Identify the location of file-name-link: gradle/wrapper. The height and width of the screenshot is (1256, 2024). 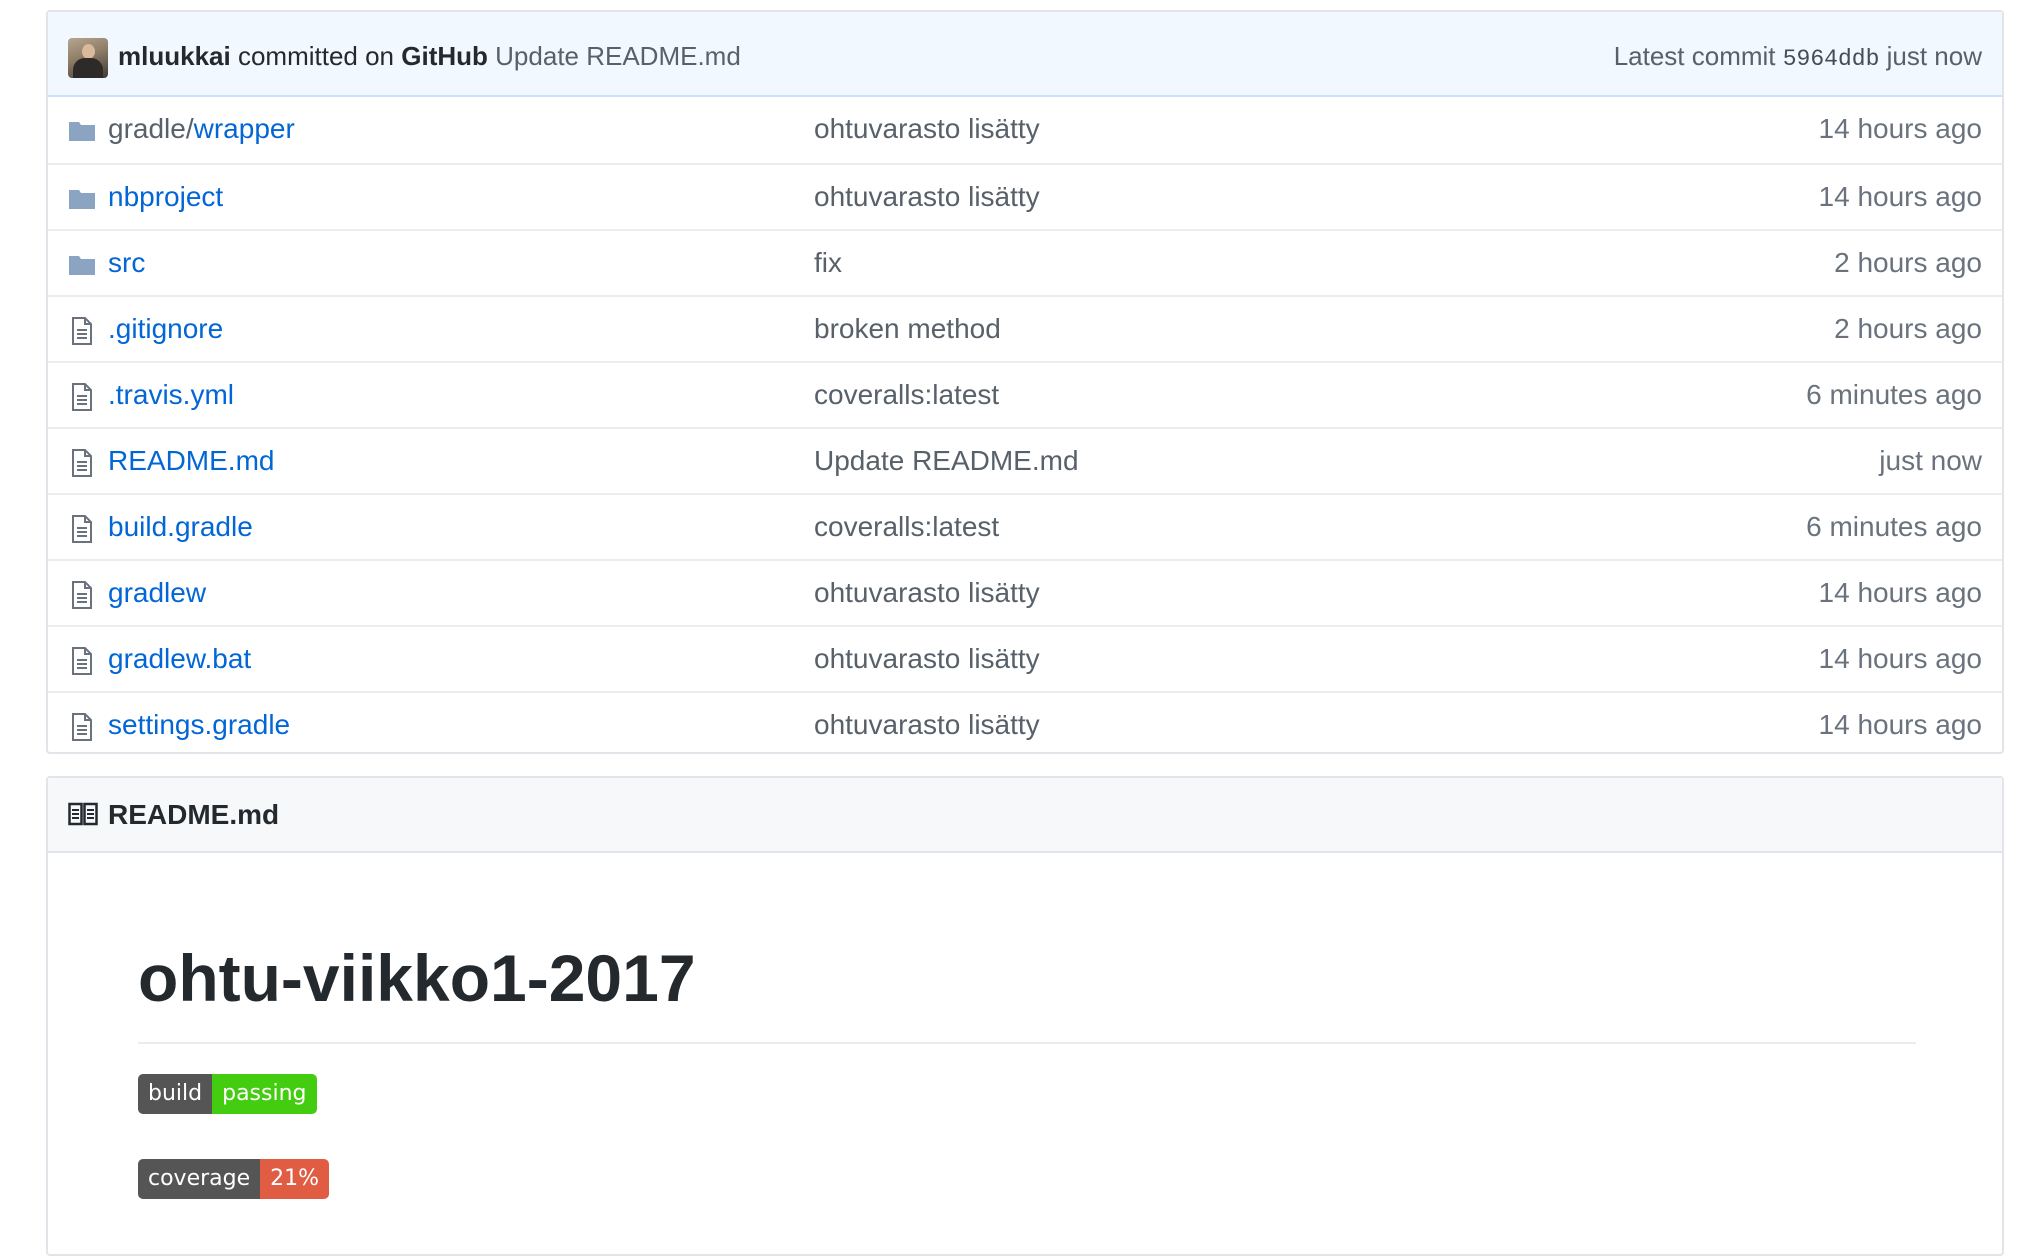
(201, 129).